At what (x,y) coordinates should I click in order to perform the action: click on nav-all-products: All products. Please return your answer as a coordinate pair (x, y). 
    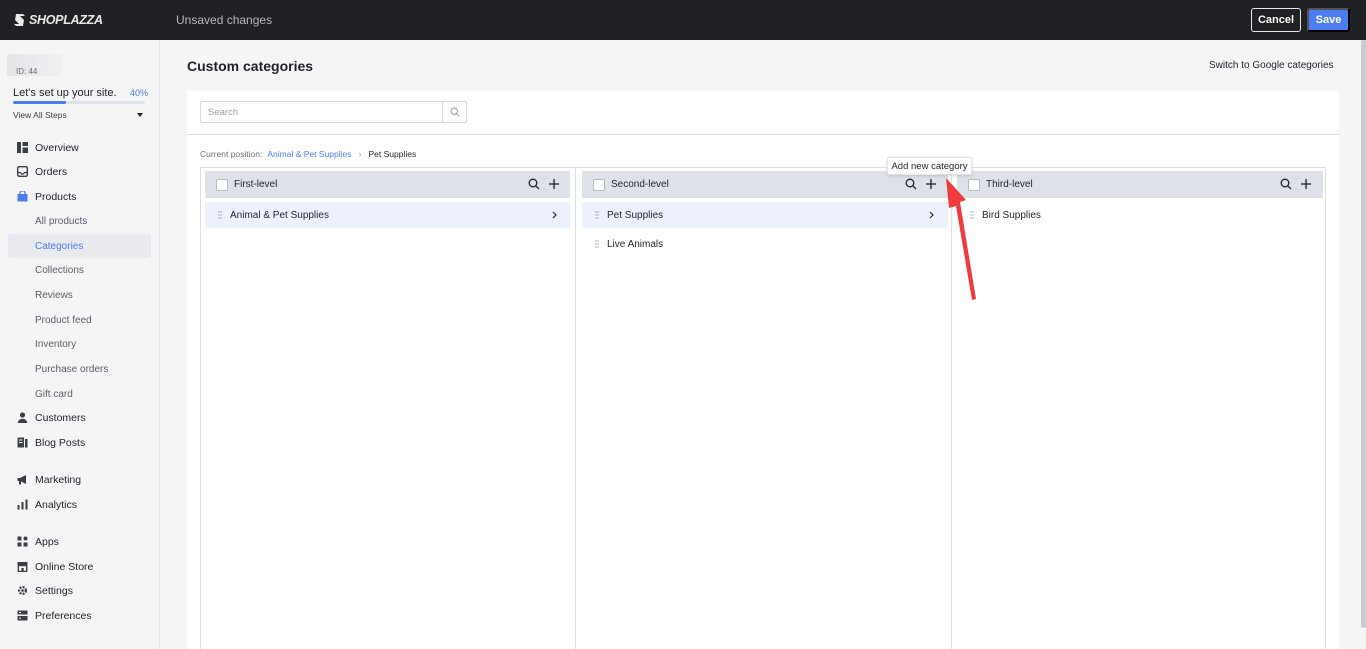
    Looking at the image, I should click on (79, 221).